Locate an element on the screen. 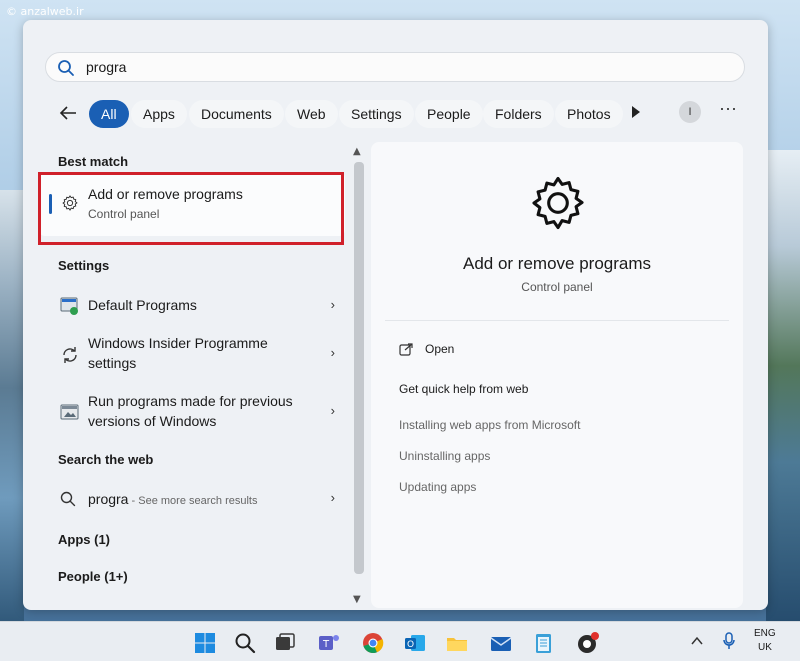 This screenshot has width=800, height=661. obs-studio-icon is located at coordinates (587, 643).